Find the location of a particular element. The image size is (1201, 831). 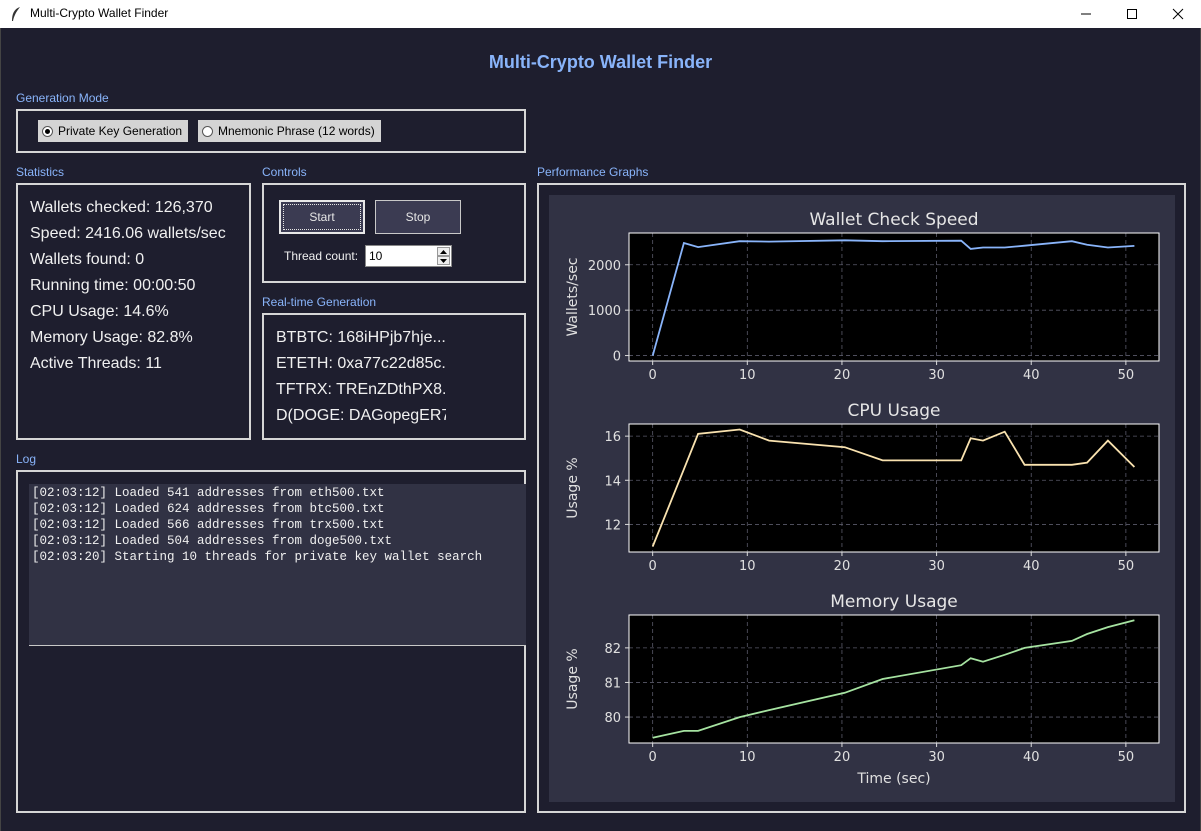

y-axis-label: Wallets/sec is located at coordinates (573, 296).